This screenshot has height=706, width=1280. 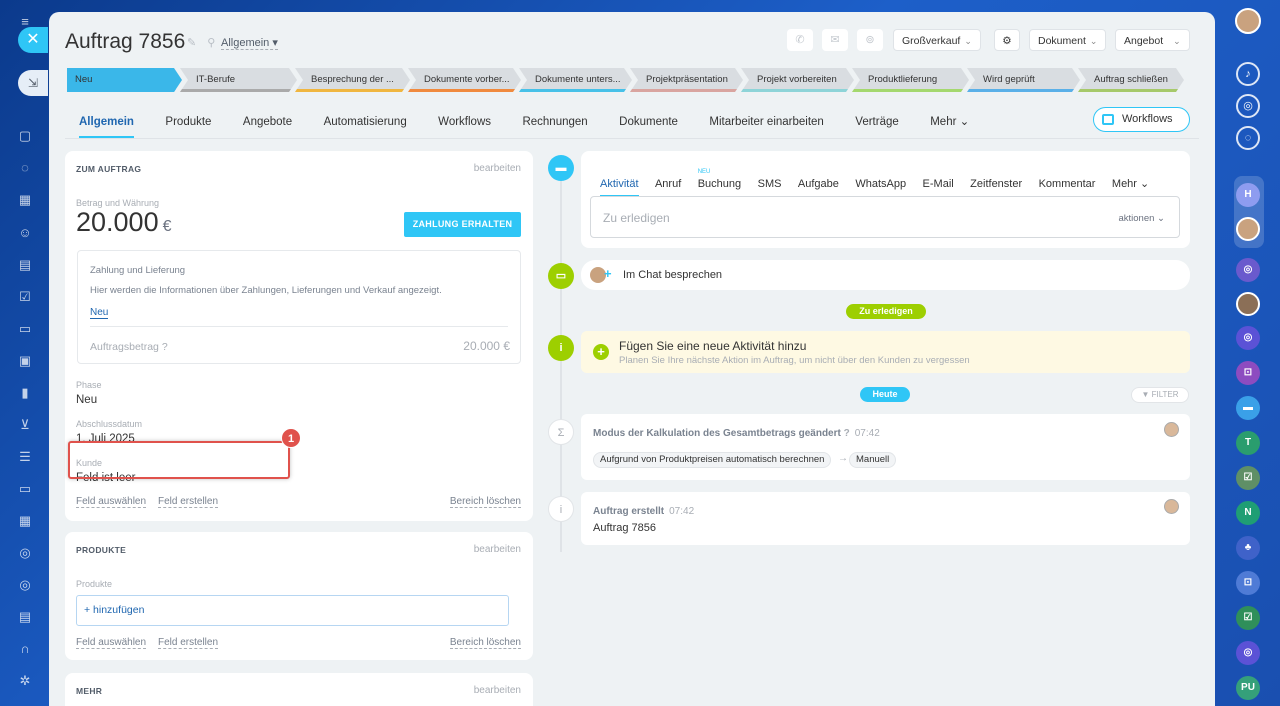 What do you see at coordinates (1248, 688) in the screenshot?
I see `chat-avatar-pu: PU` at bounding box center [1248, 688].